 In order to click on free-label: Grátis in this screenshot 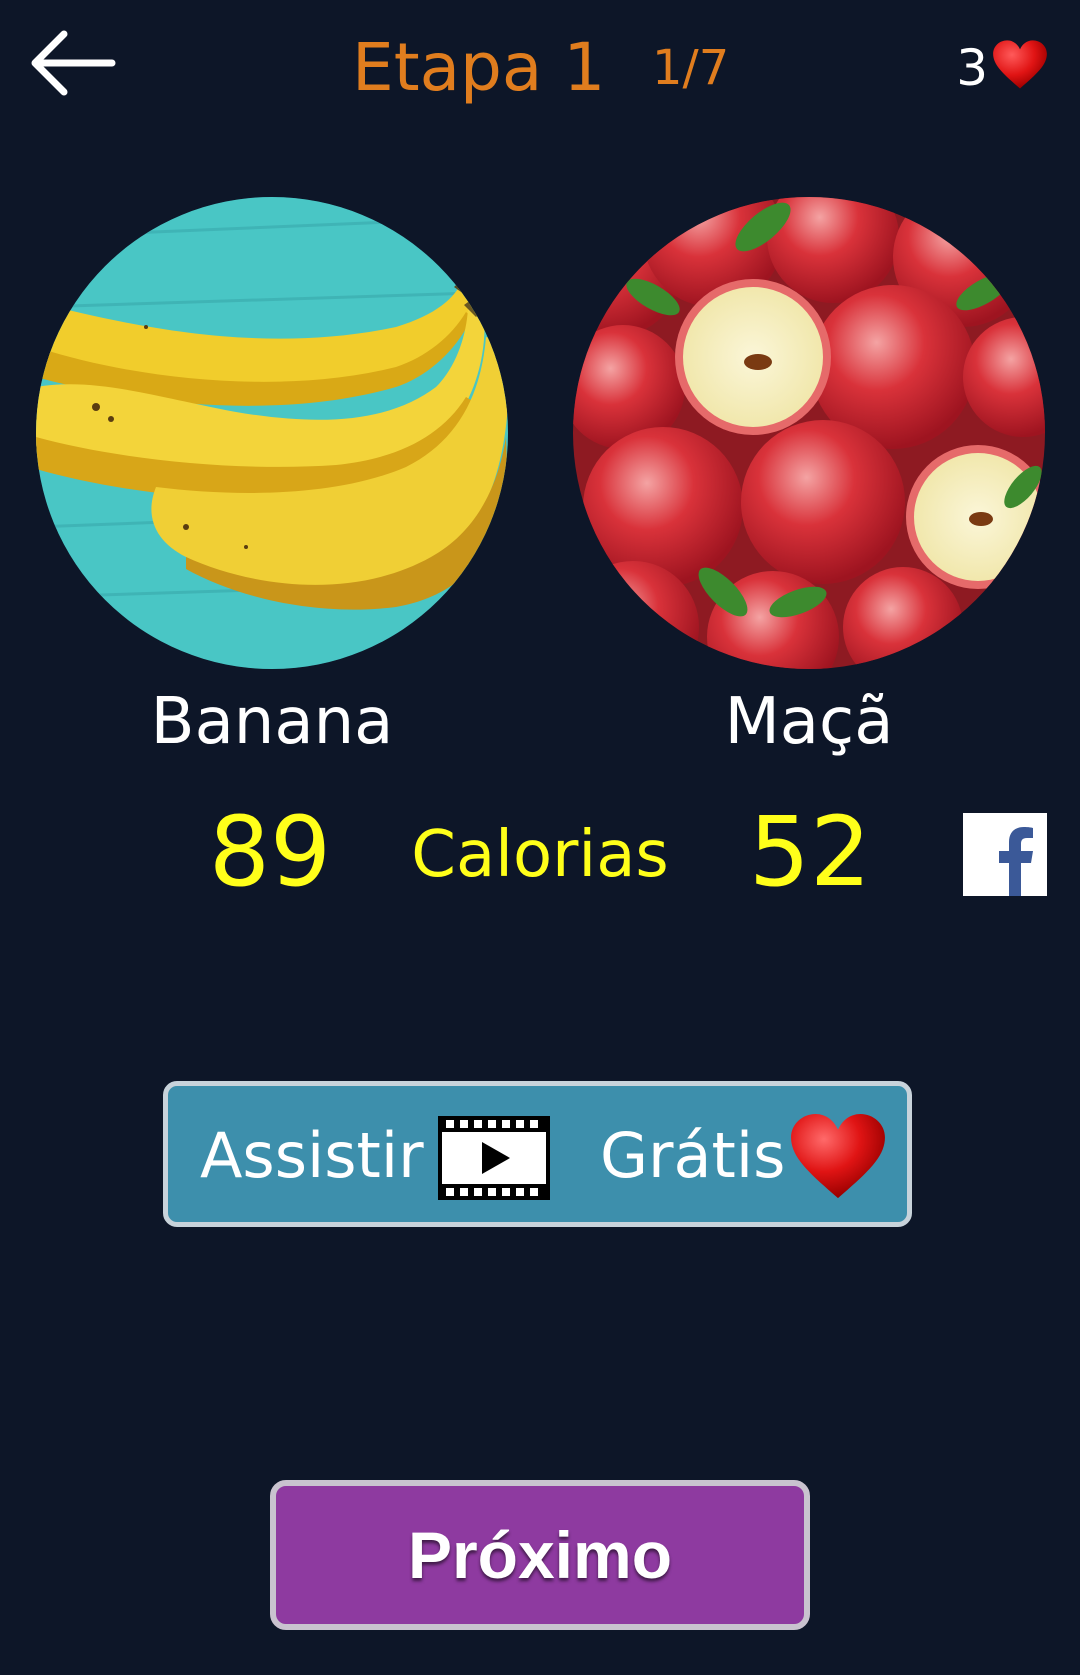, I will do `click(693, 1155)`.